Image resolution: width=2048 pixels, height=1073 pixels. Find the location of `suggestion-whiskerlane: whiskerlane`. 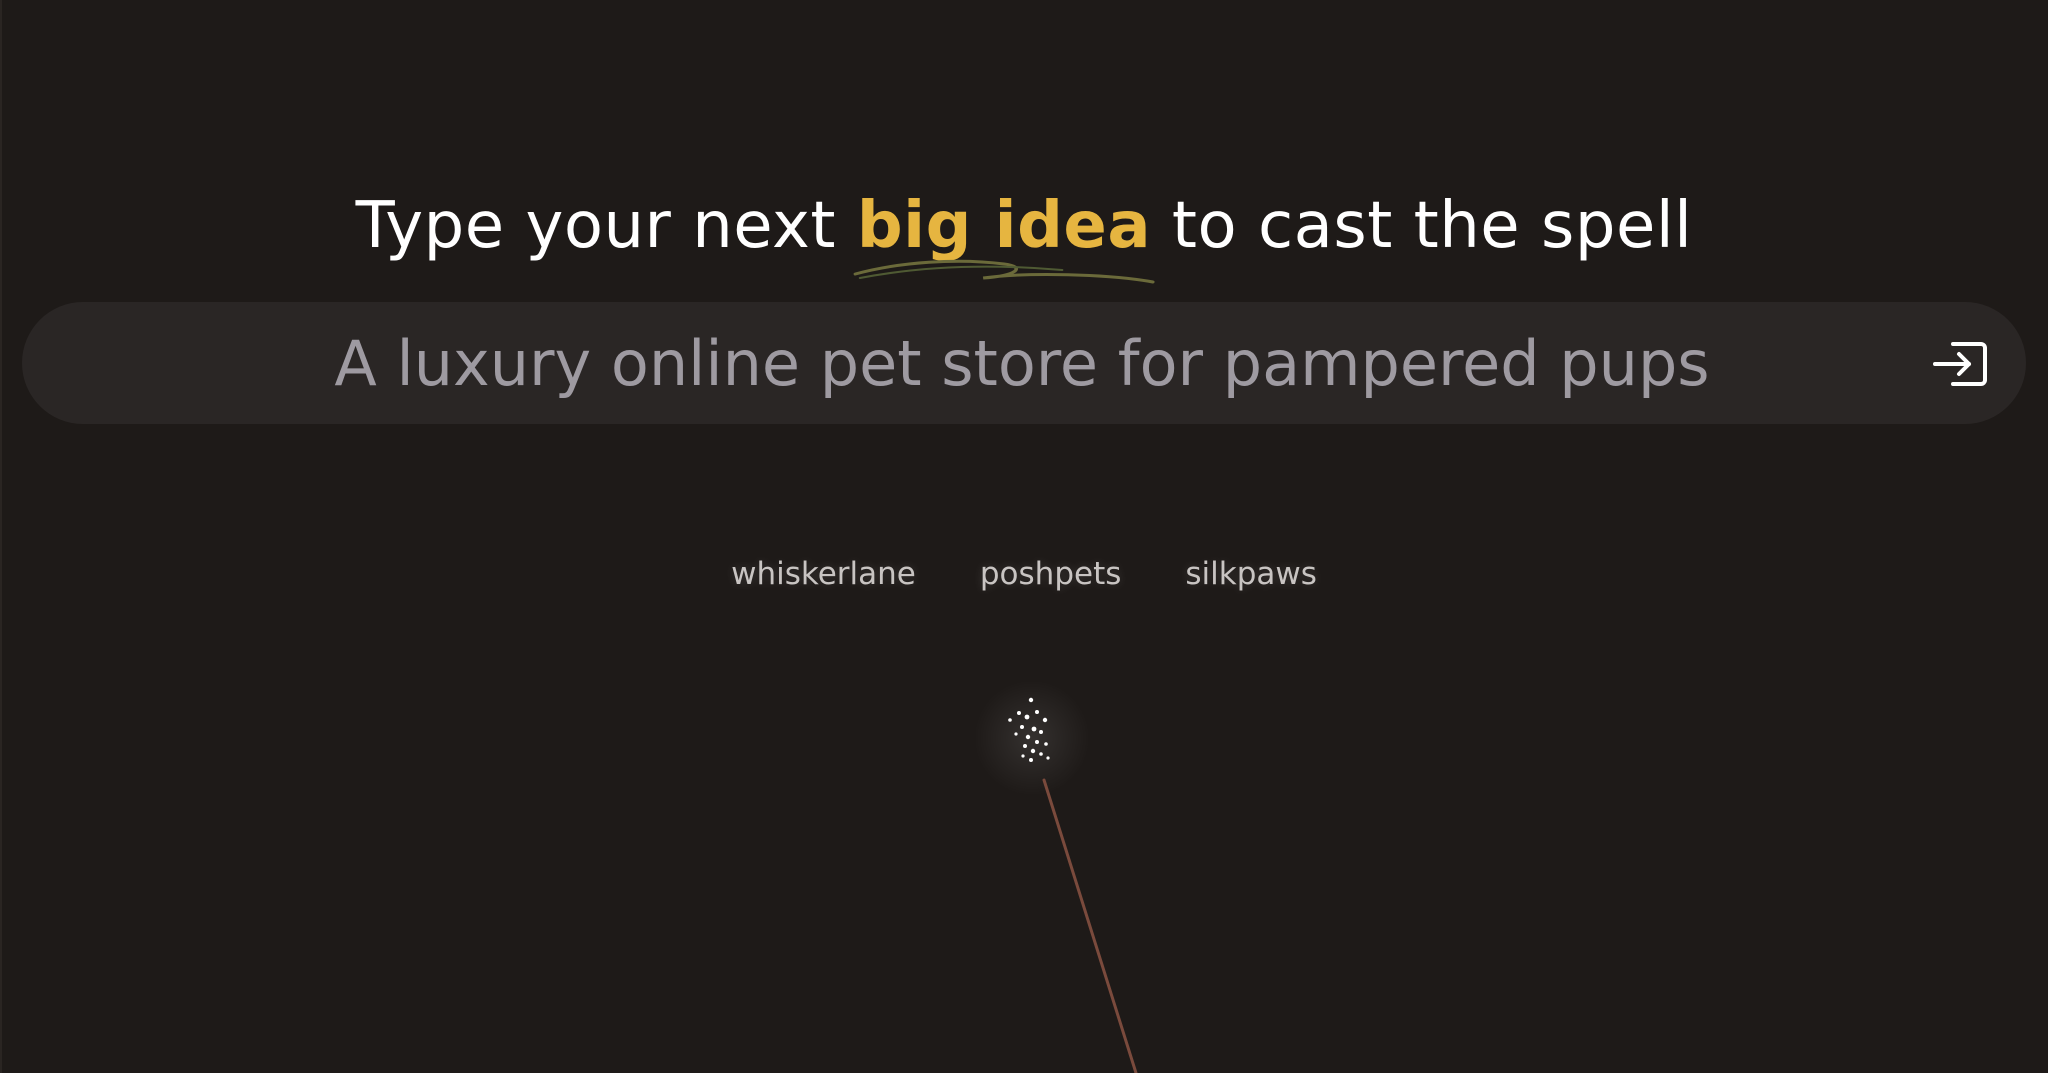

suggestion-whiskerlane: whiskerlane is located at coordinates (823, 574).